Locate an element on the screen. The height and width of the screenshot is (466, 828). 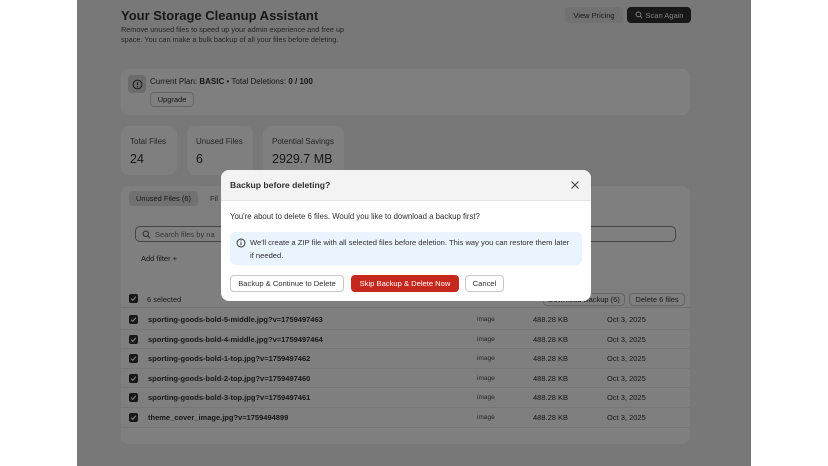
skip-backup-delete-button: Skip Backup & Delete Now is located at coordinates (405, 283).